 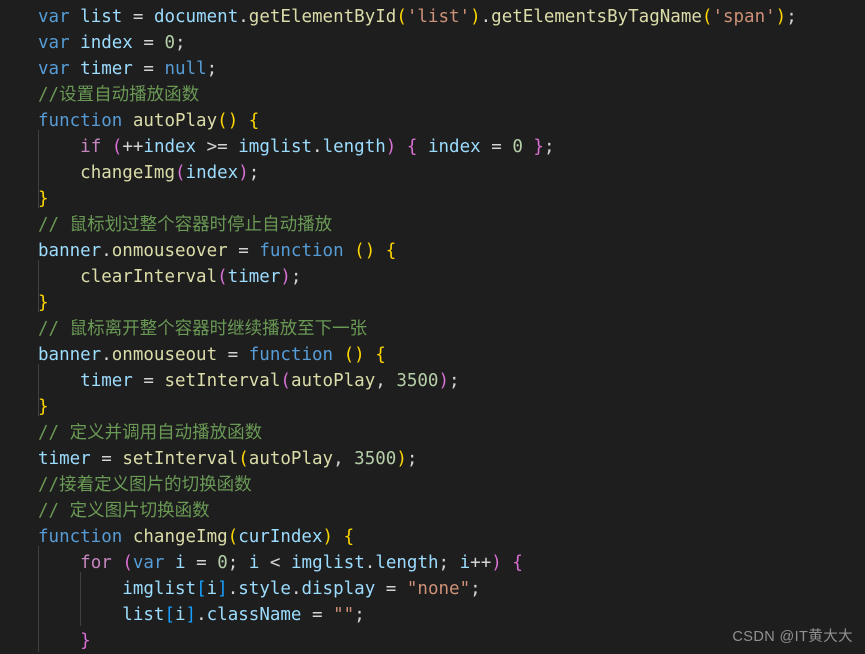 What do you see at coordinates (291, 459) in the screenshot?
I see `code-token: autoPlay` at bounding box center [291, 459].